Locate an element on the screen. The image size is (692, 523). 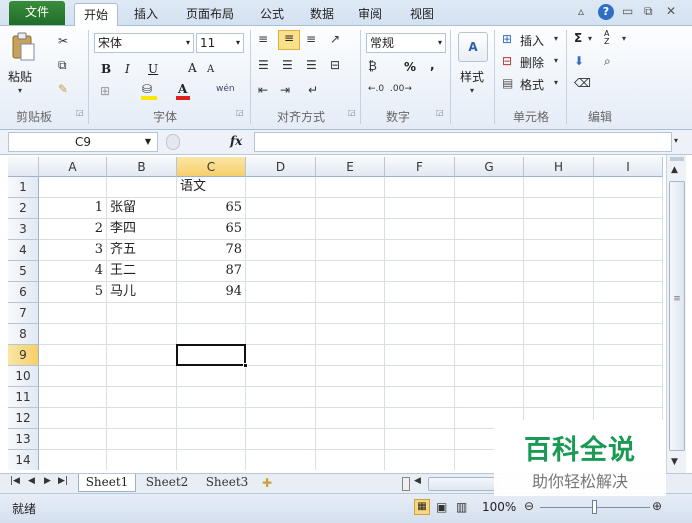
bold-button: B is located at coordinates (106, 69).